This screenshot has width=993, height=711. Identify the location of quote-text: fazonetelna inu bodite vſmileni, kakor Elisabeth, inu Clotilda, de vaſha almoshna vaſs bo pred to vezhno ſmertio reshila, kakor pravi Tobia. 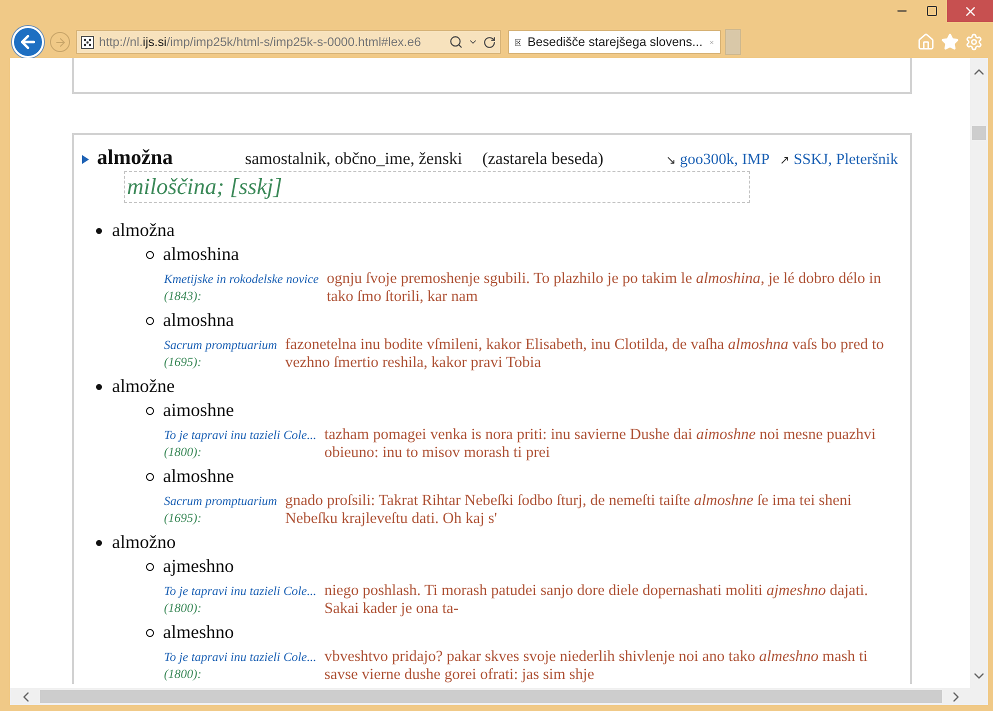
(585, 354).